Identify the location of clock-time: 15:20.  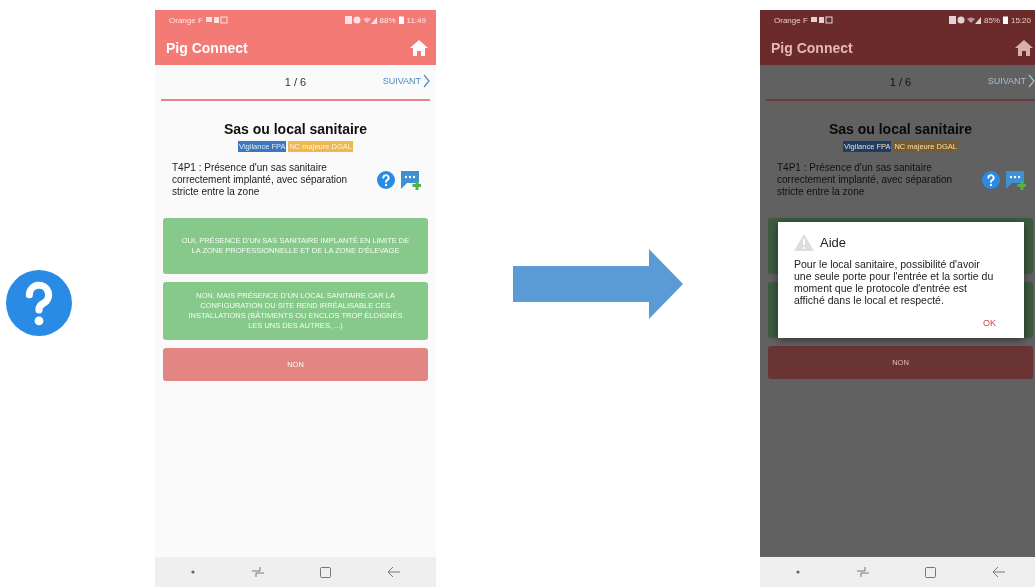
(1020, 20).